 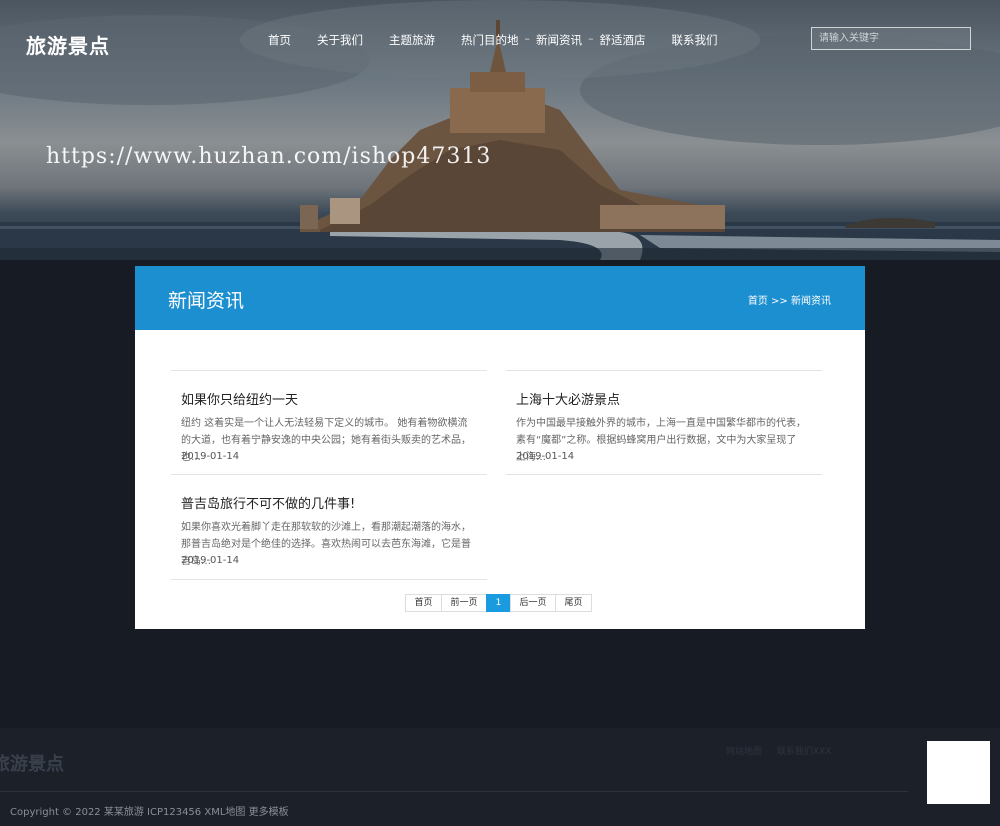 What do you see at coordinates (559, 40) in the screenshot?
I see `nav-news: 新闻资讯` at bounding box center [559, 40].